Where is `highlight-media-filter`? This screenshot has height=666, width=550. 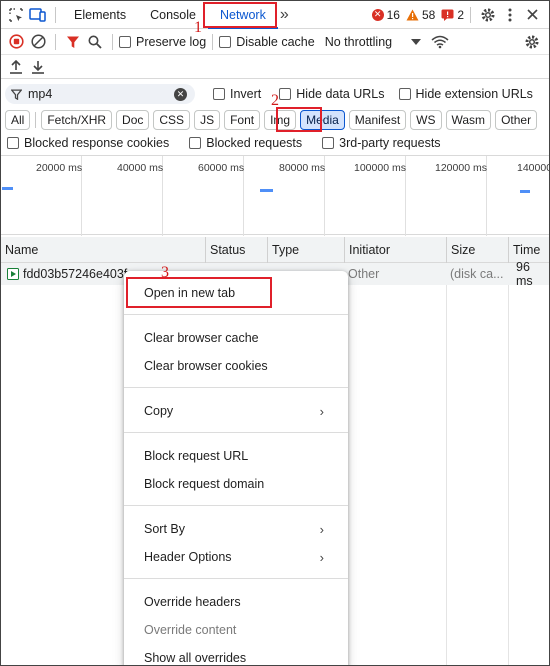 highlight-media-filter is located at coordinates (299, 119).